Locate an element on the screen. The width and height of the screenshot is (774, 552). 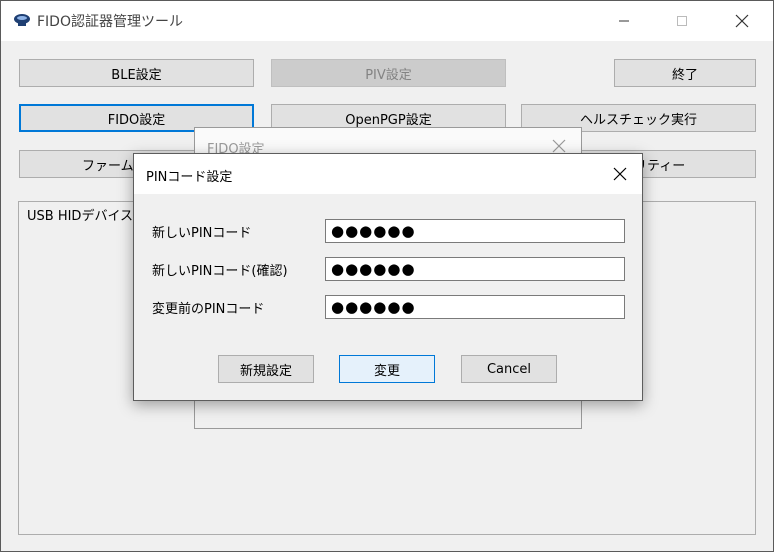
maximize-icon is located at coordinates (682, 21).